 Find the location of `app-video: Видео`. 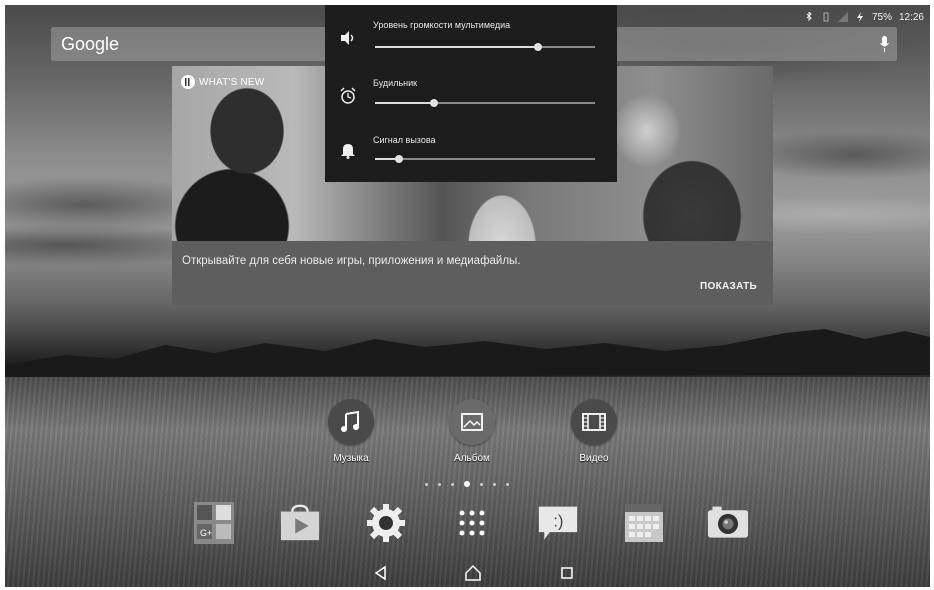

app-video: Видео is located at coordinates (594, 431).